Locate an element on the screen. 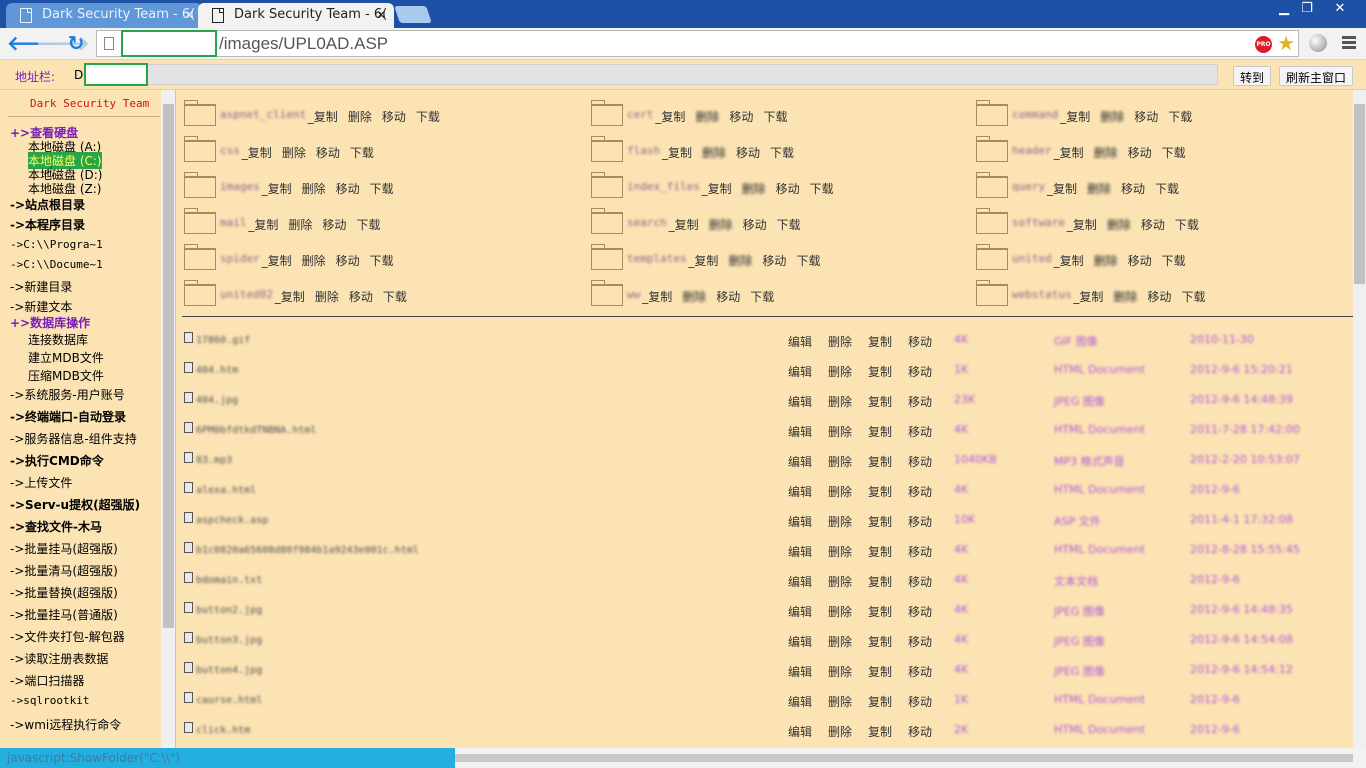 The height and width of the screenshot is (768, 1366). sidebar-item: ->系统服务-用户账号 is located at coordinates (67, 394).